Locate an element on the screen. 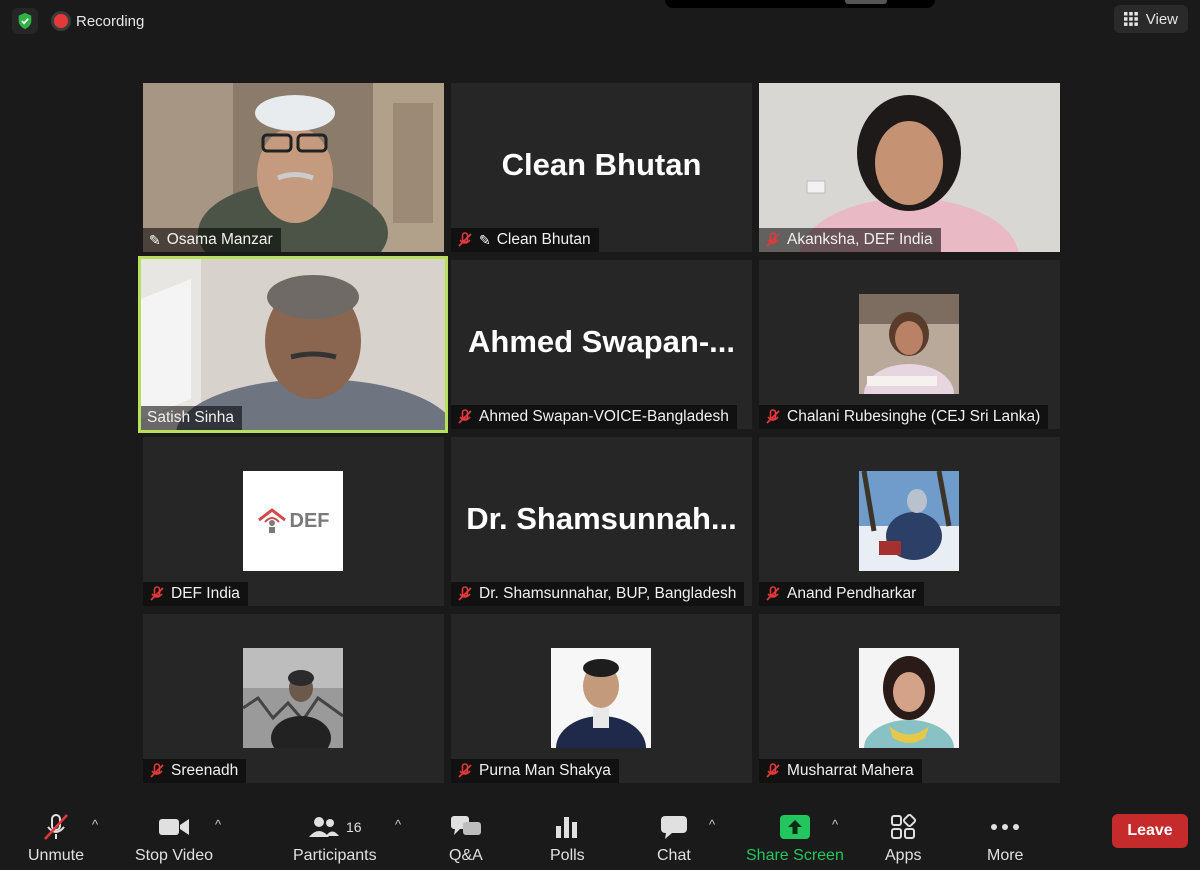 This screenshot has width=1200, height=870. leave-button: Leave is located at coordinates (1150, 831).